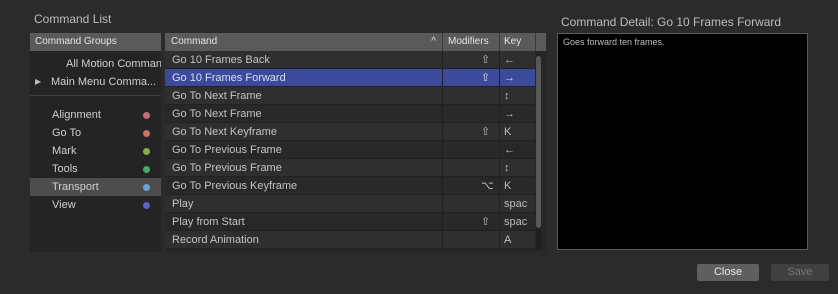  I want to click on category-item: Mark, so click(95, 151).